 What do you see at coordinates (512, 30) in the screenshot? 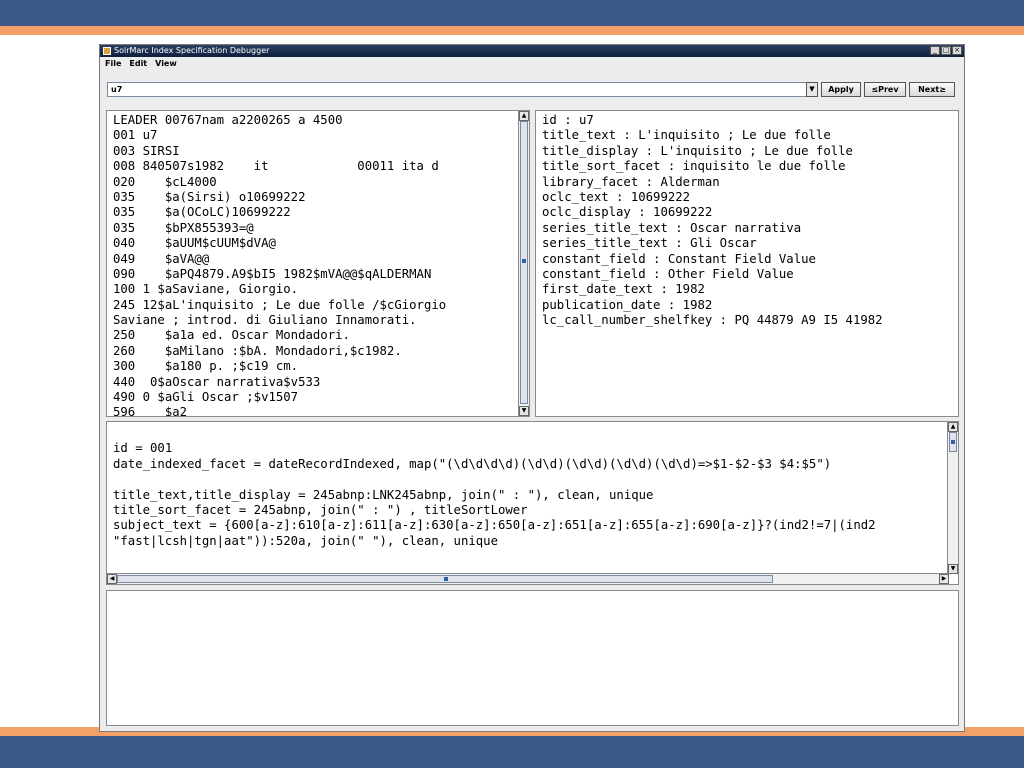
I see `slide-top-accent` at bounding box center [512, 30].